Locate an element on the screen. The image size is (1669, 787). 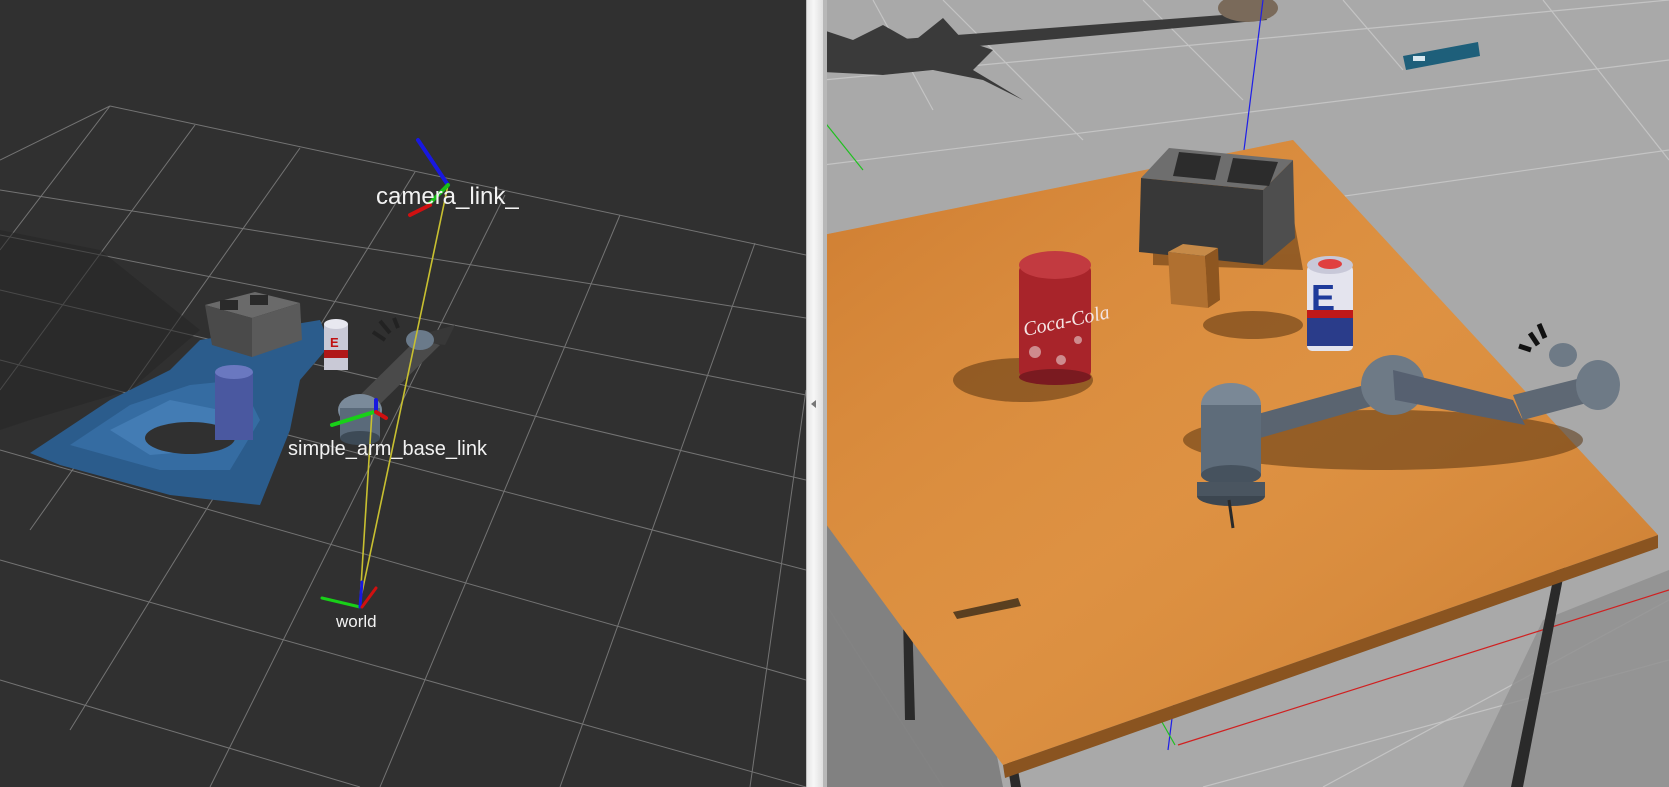
splitter-collapse-arrow-icon is located at coordinates (813, 404).